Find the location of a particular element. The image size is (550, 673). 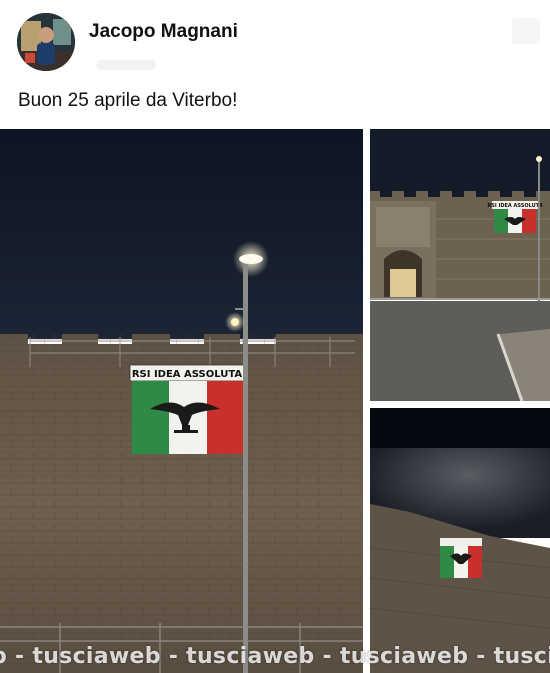

flag-banner-bottom-right is located at coordinates (461, 558).